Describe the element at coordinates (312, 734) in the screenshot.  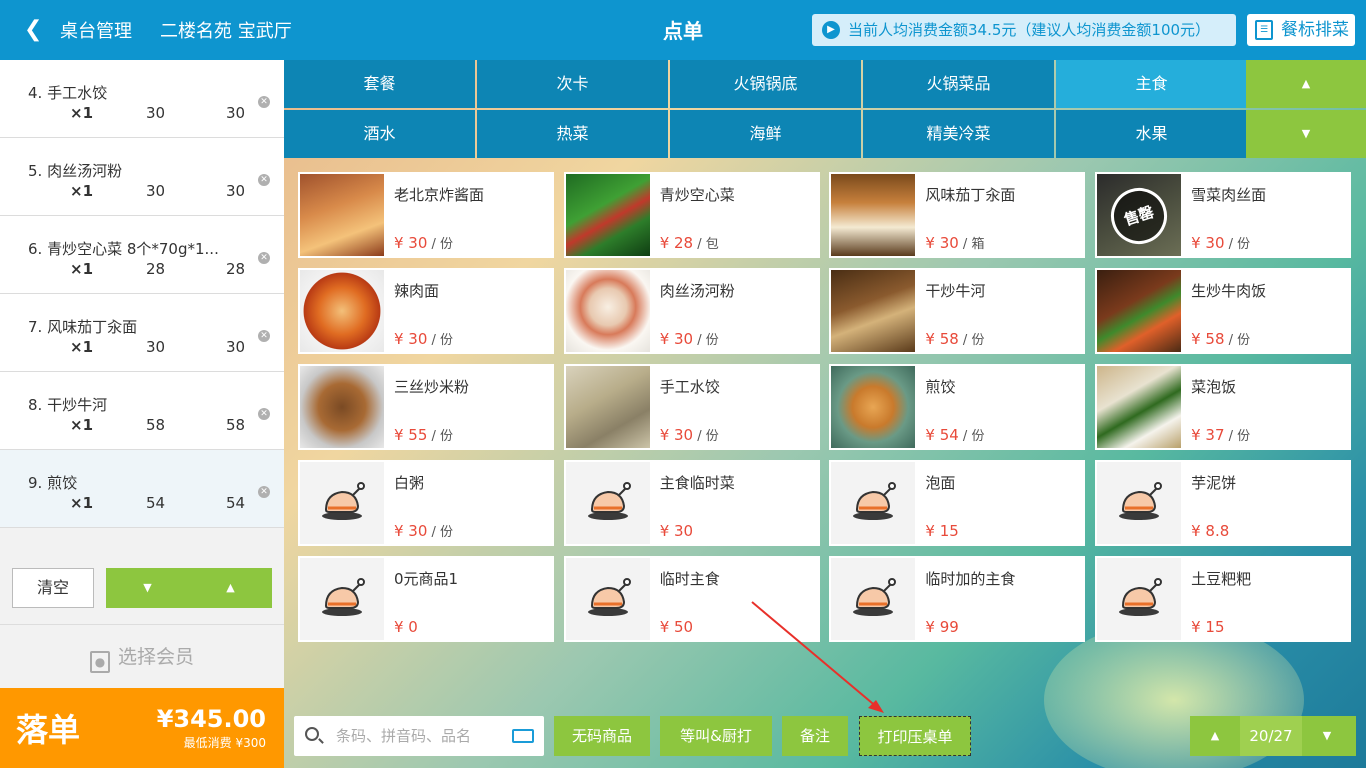
I see `search-icon` at that location.